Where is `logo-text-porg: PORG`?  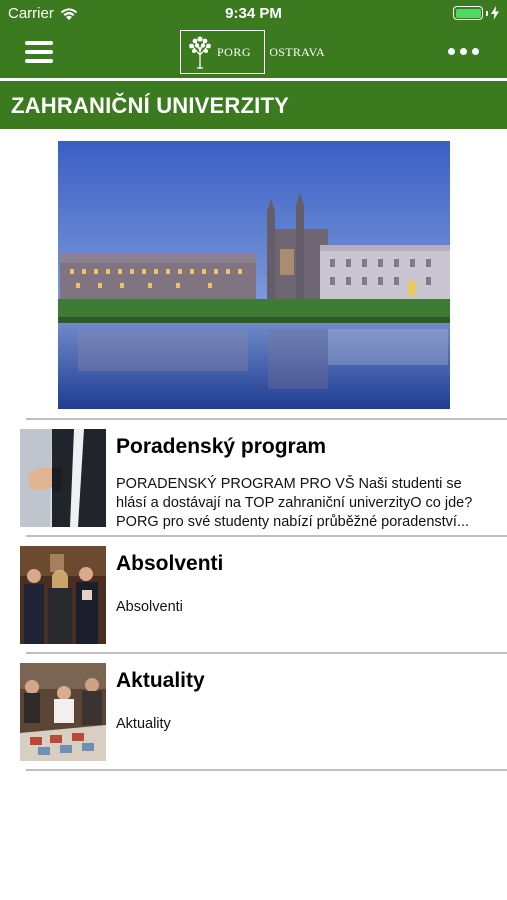
logo-text-porg: PORG is located at coordinates (234, 51).